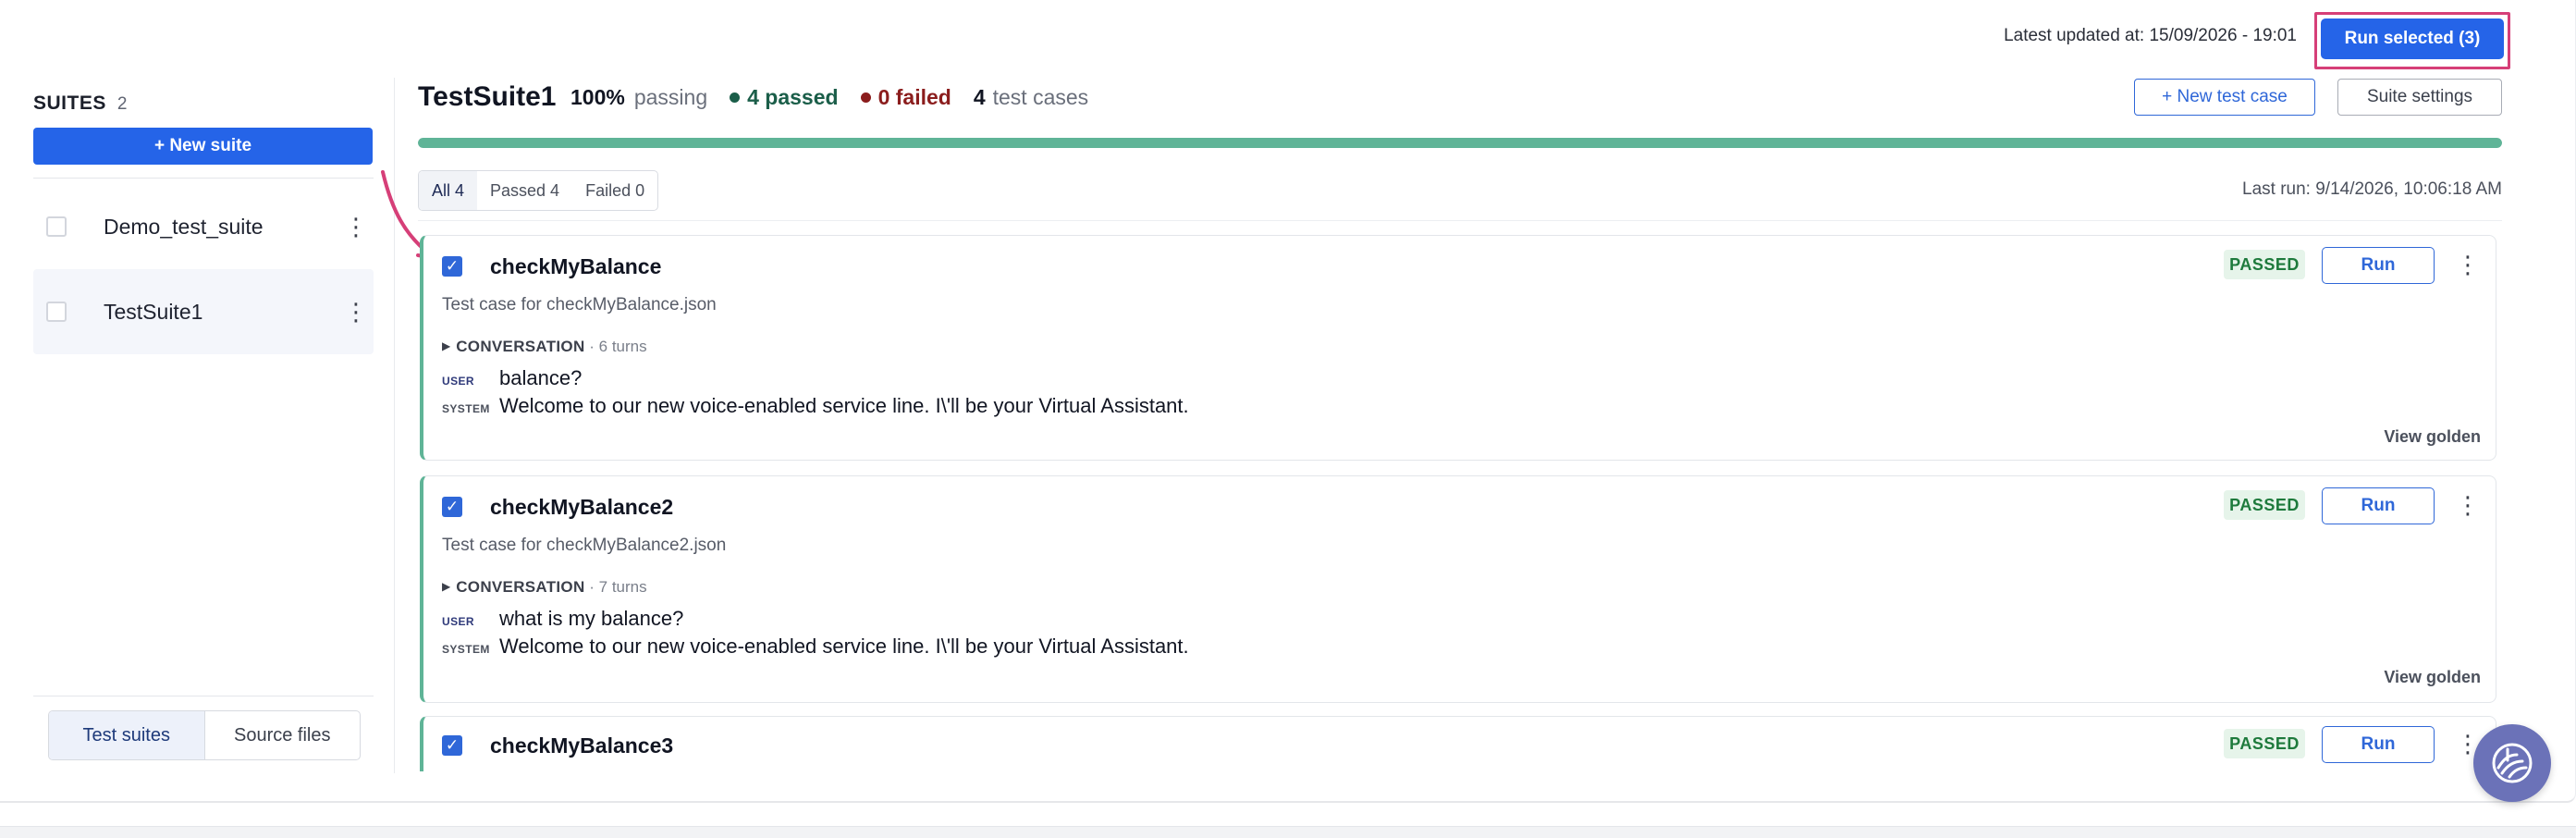 The image size is (2576, 838). Describe the element at coordinates (914, 97) in the screenshot. I see `failed-text: 0 failed` at that location.